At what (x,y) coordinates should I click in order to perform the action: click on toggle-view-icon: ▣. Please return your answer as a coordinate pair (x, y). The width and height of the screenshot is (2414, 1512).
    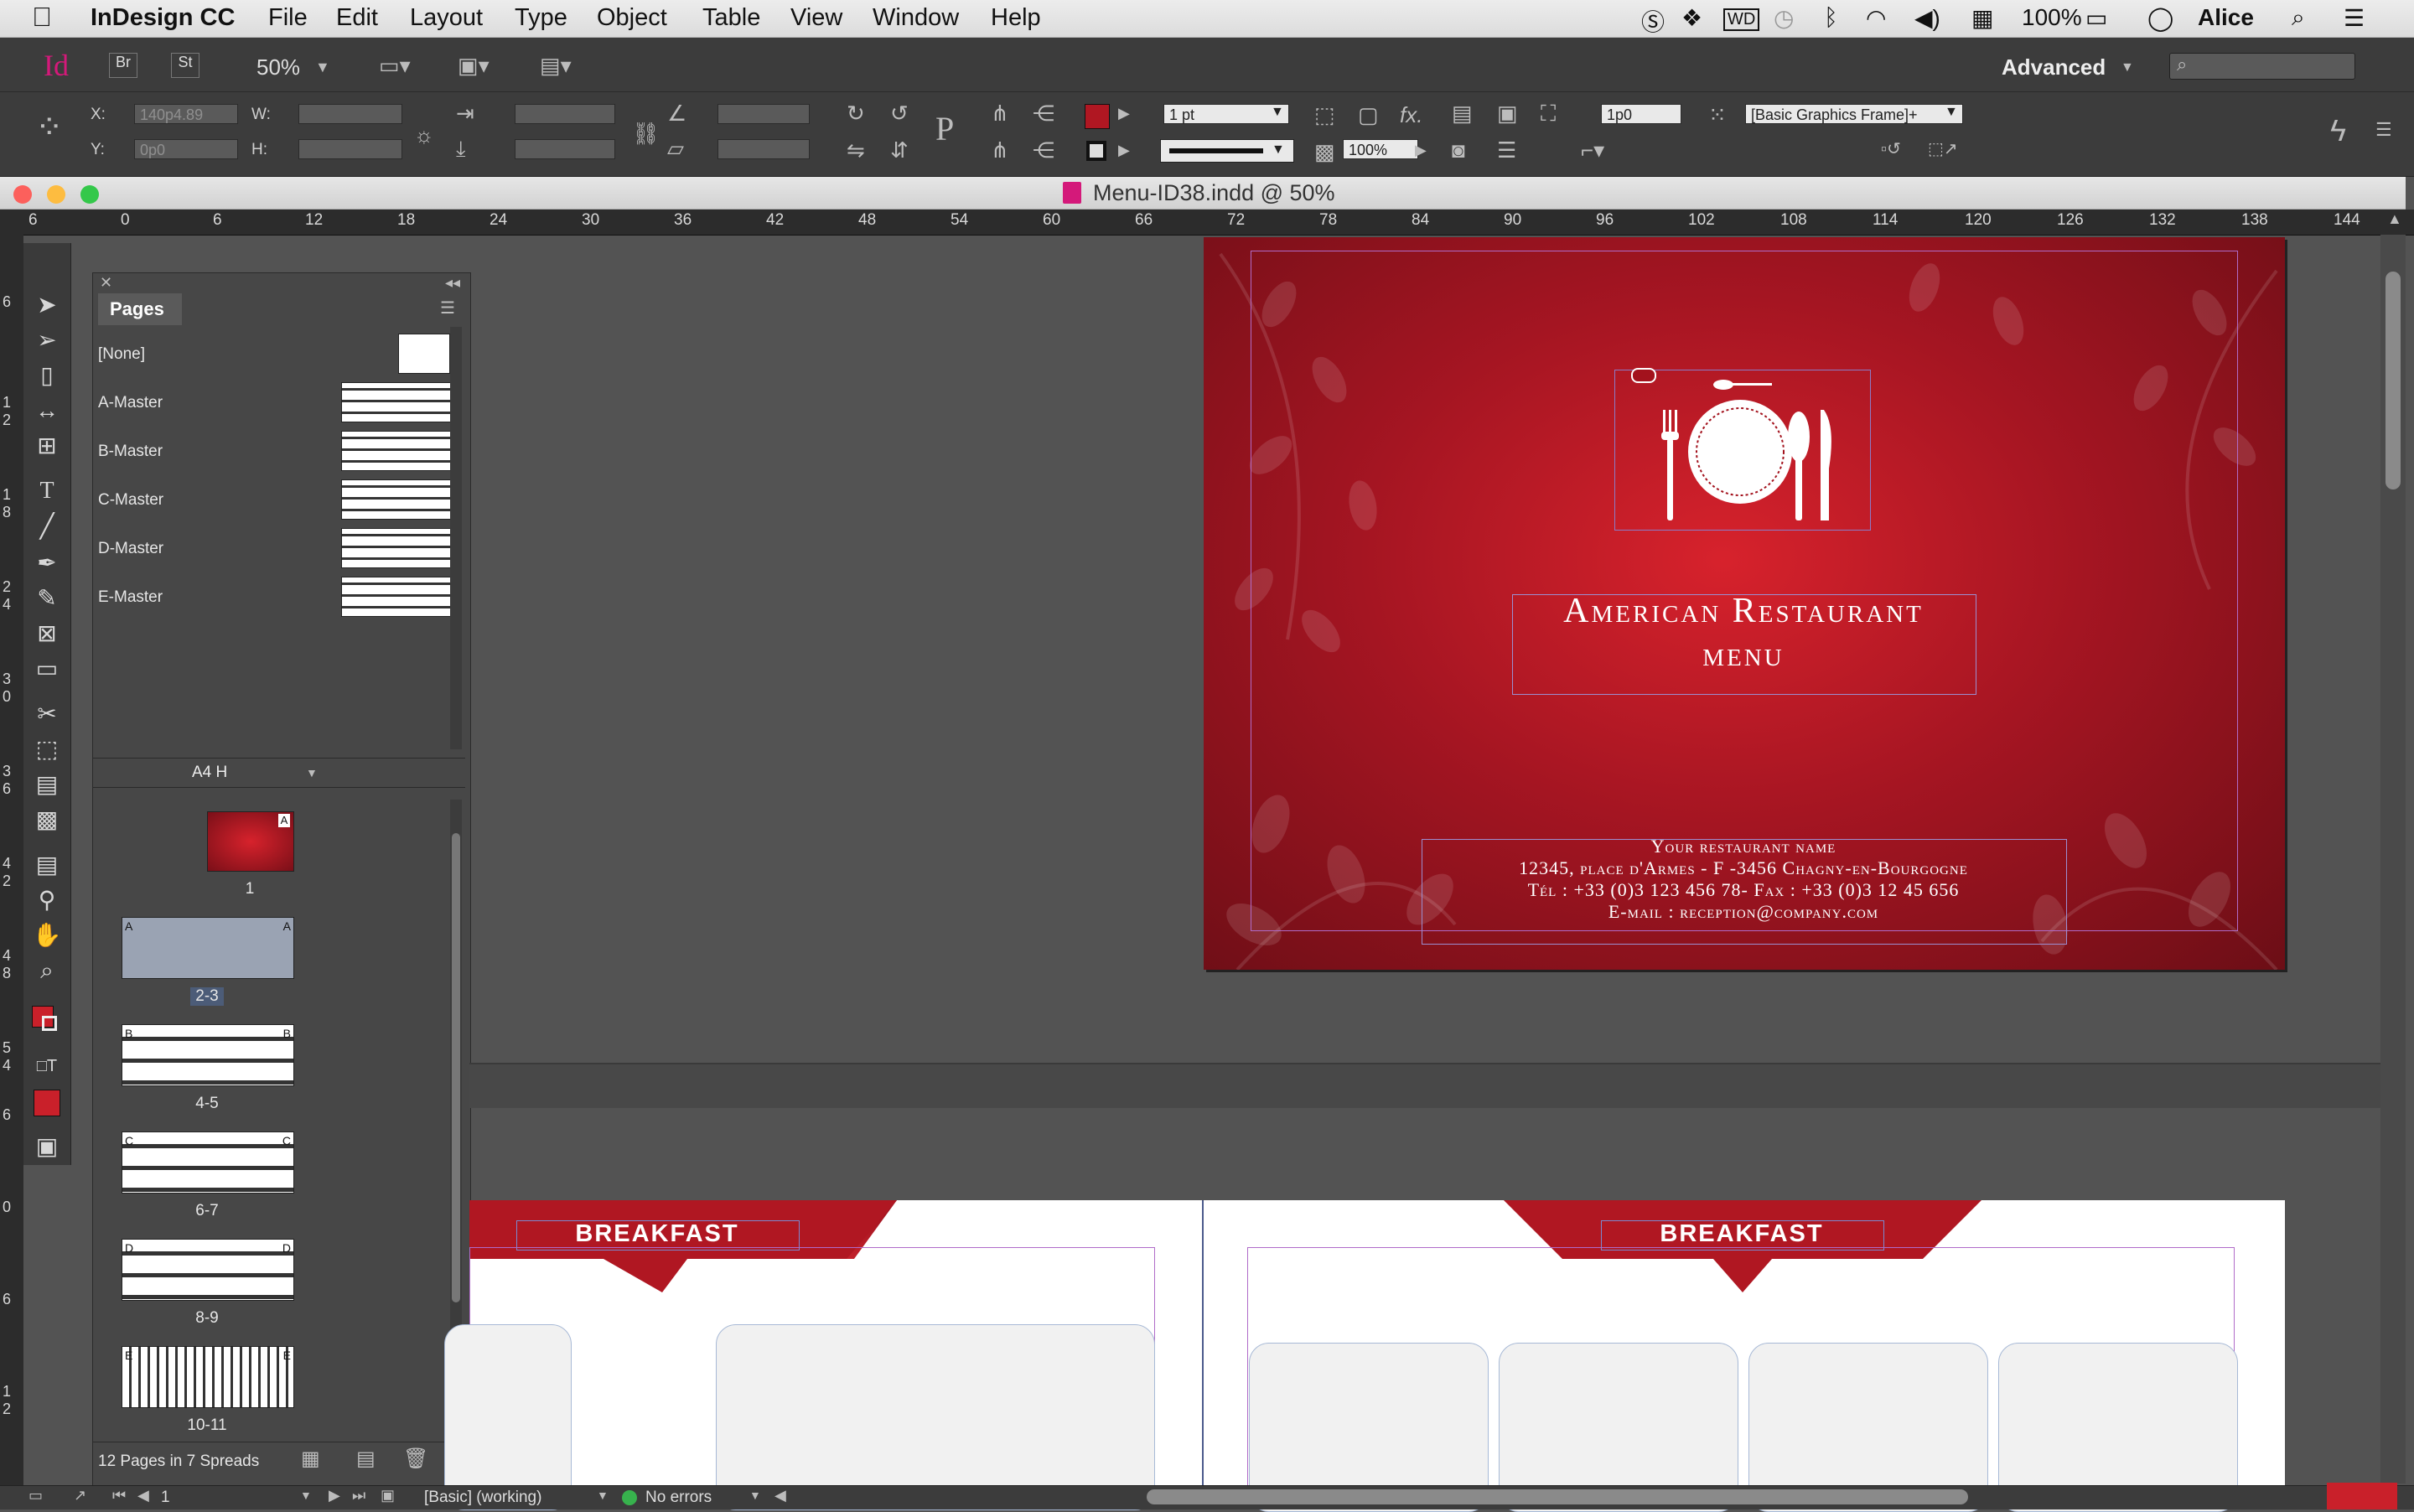
    Looking at the image, I should click on (388, 1495).